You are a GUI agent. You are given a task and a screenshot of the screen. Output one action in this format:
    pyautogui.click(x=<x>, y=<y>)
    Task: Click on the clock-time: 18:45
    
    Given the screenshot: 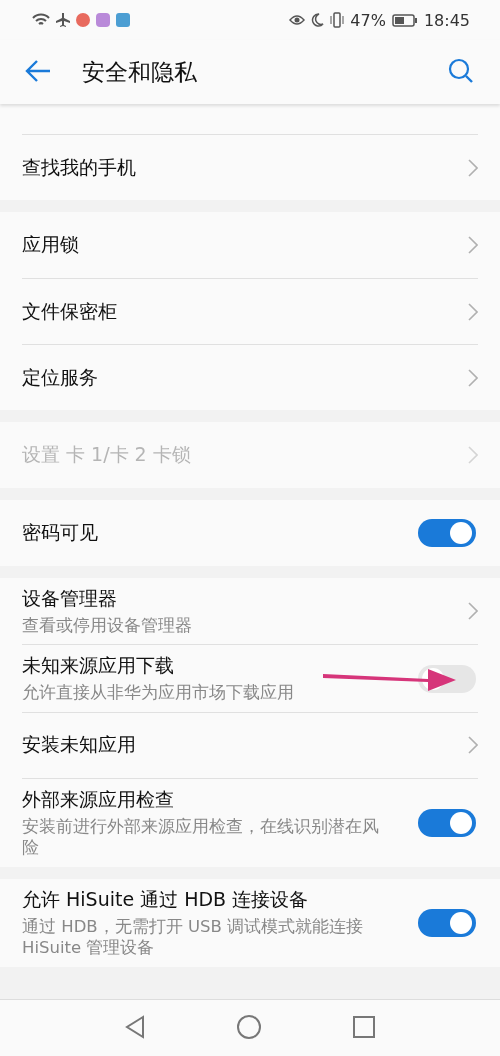 What is the action you would take?
    pyautogui.click(x=446, y=20)
    